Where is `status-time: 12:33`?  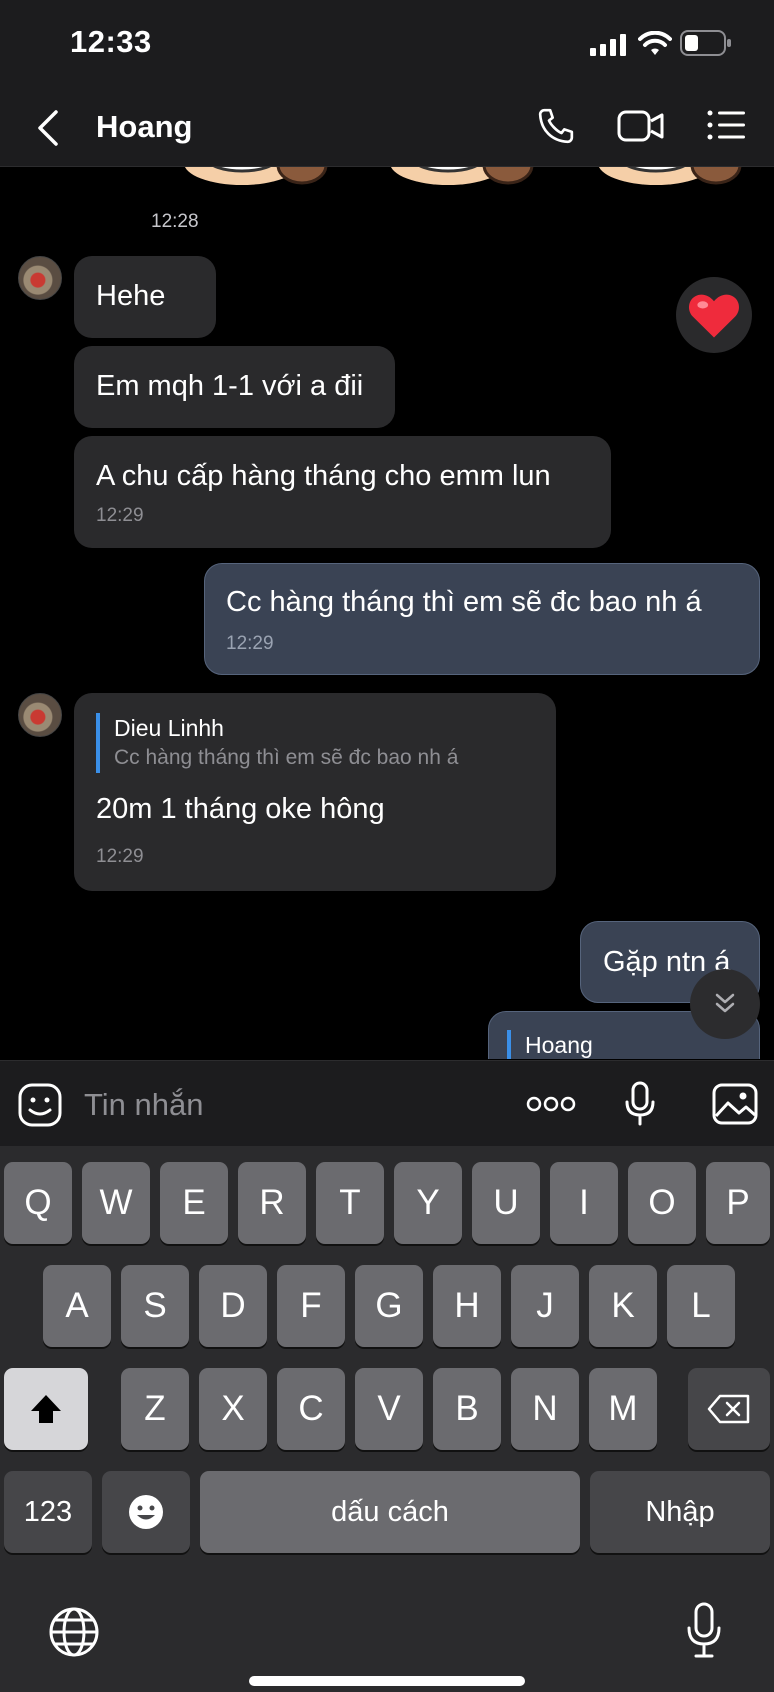 status-time: 12:33 is located at coordinates (111, 41).